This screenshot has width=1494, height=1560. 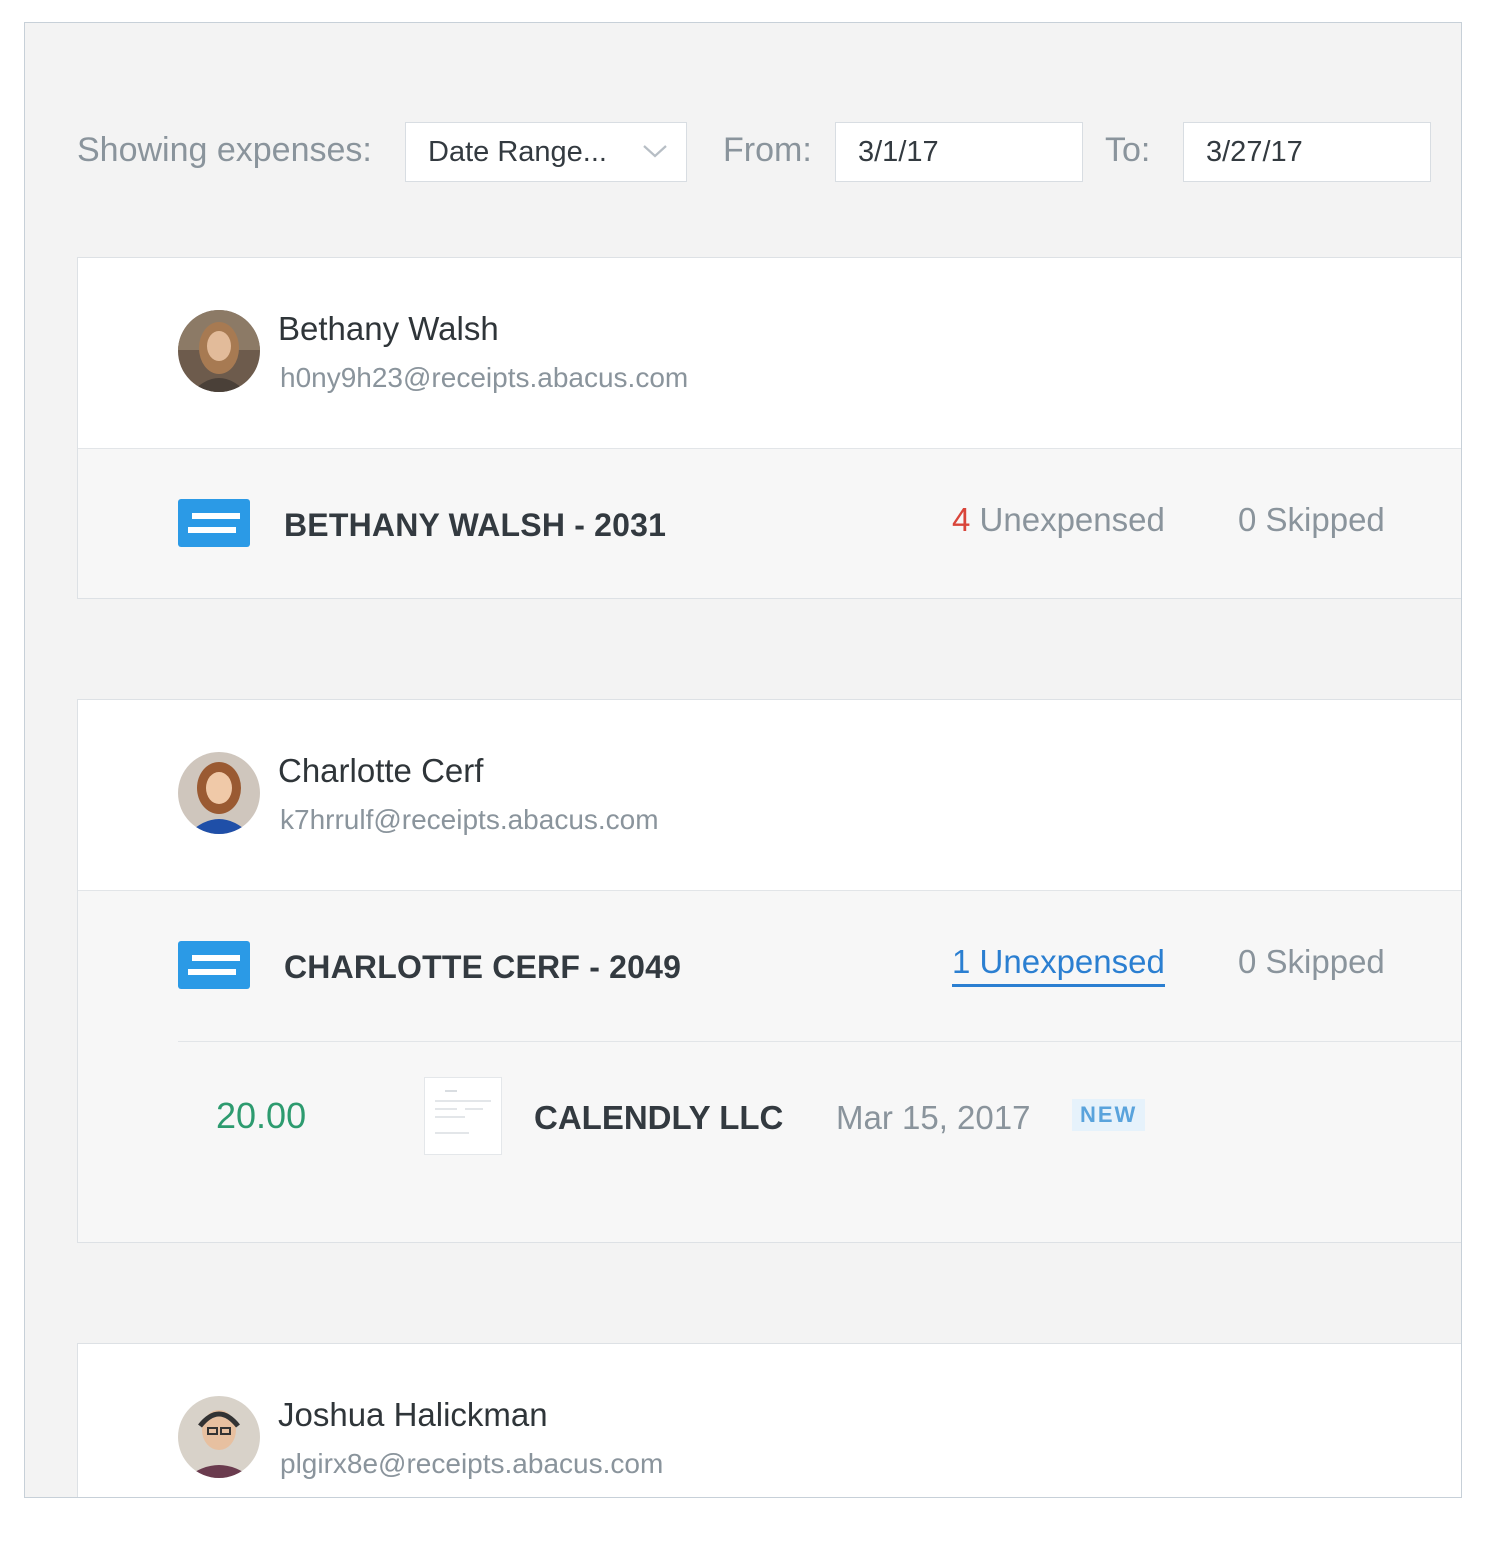 I want to click on from-date-input, so click(x=959, y=152).